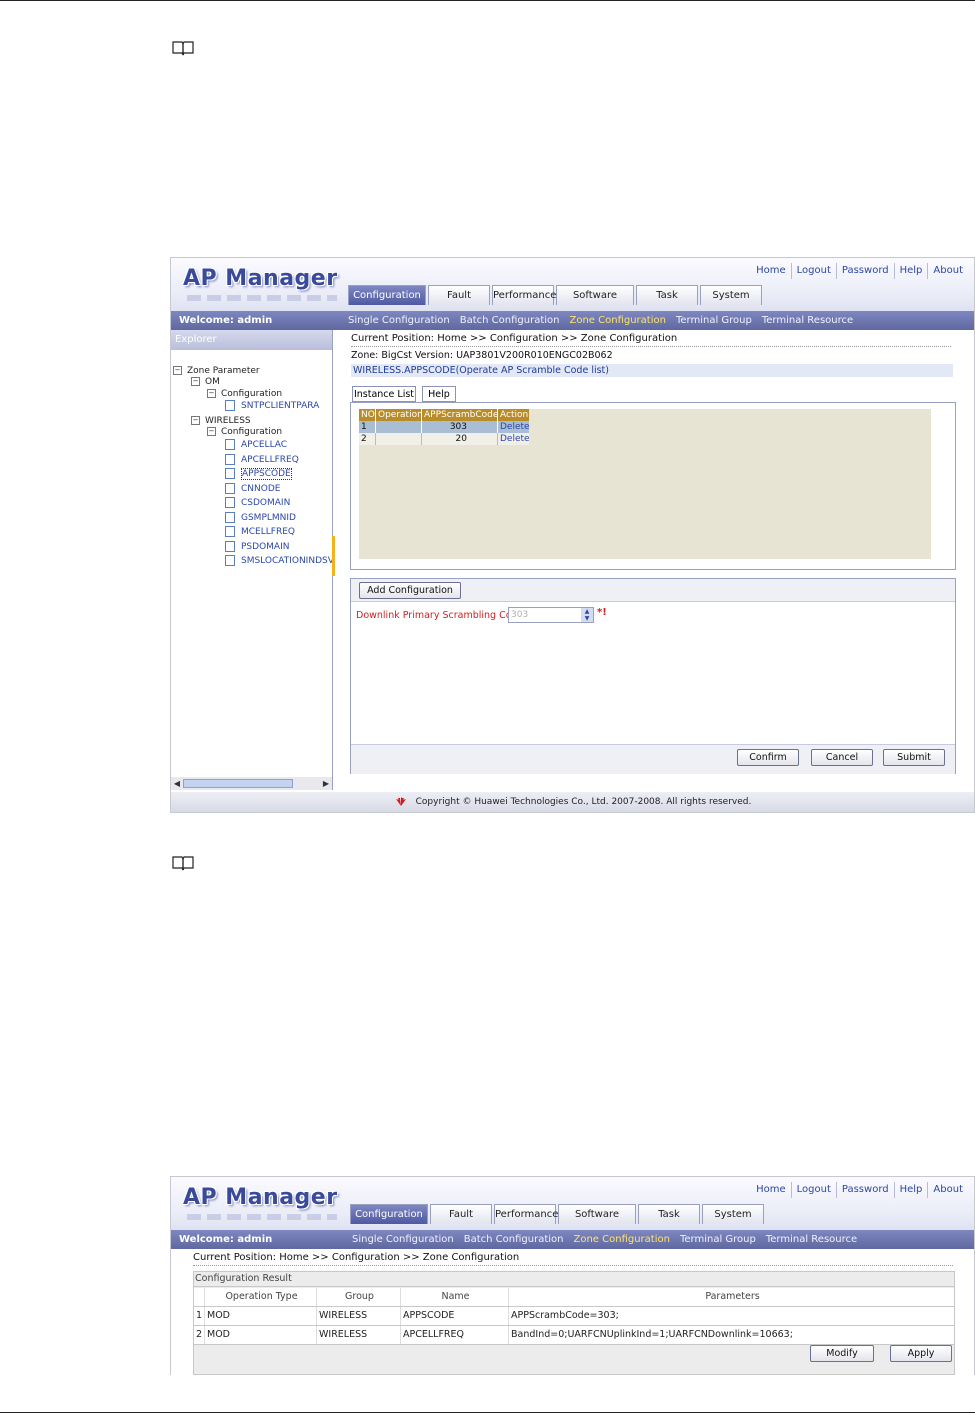 The image size is (975, 1414). What do you see at coordinates (260, 518) in the screenshot?
I see `tree-item-gsmplmnid: GSMPLMNID` at bounding box center [260, 518].